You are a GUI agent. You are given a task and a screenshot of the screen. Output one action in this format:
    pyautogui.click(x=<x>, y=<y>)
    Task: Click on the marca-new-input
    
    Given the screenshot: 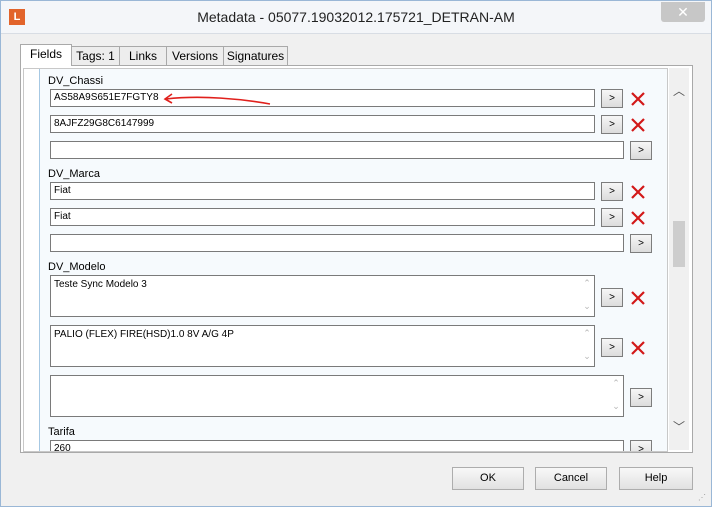 What is the action you would take?
    pyautogui.click(x=337, y=243)
    